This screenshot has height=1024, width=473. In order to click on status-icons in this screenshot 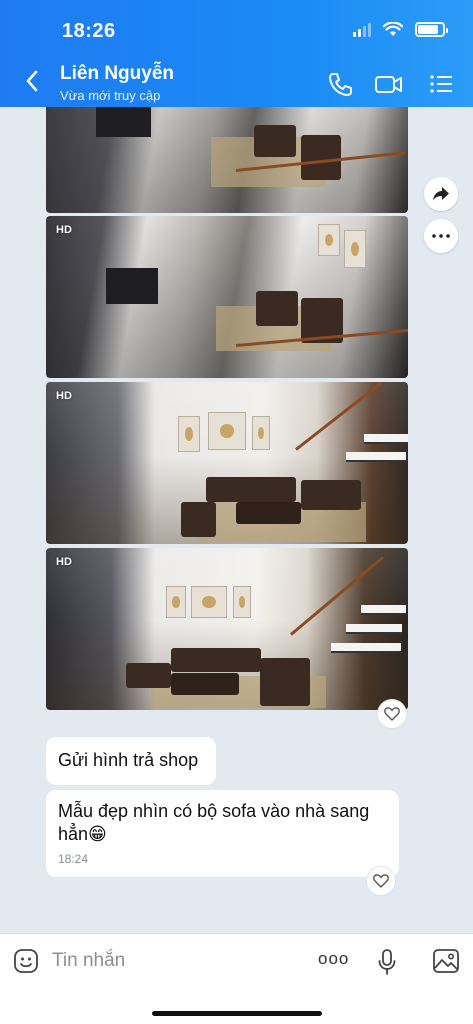, I will do `click(400, 29)`.